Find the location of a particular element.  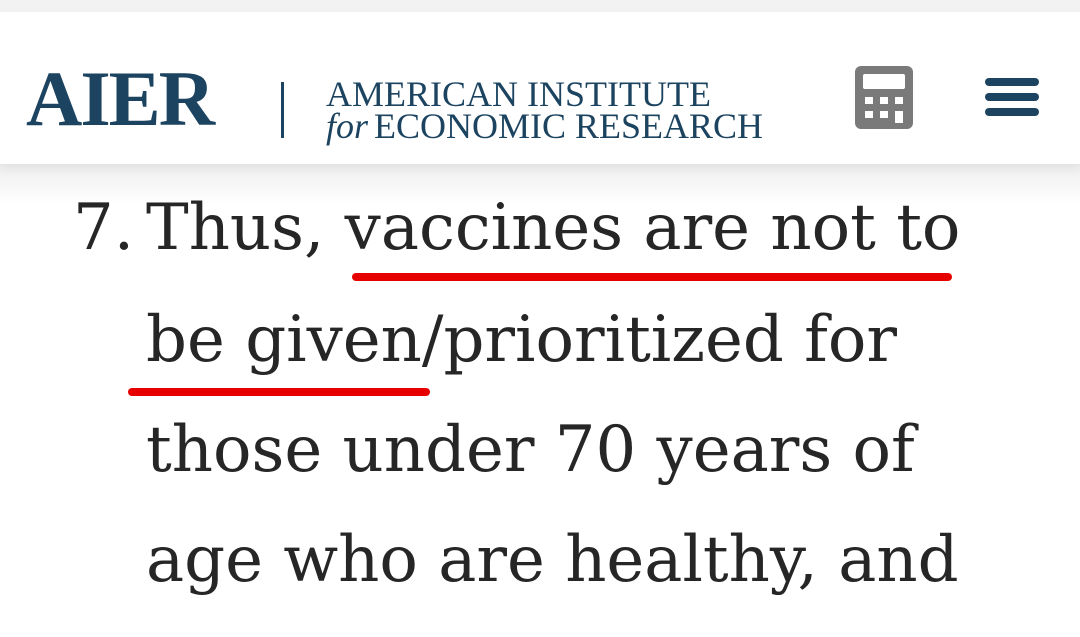

line2-highlight: be given is located at coordinates (284, 340).